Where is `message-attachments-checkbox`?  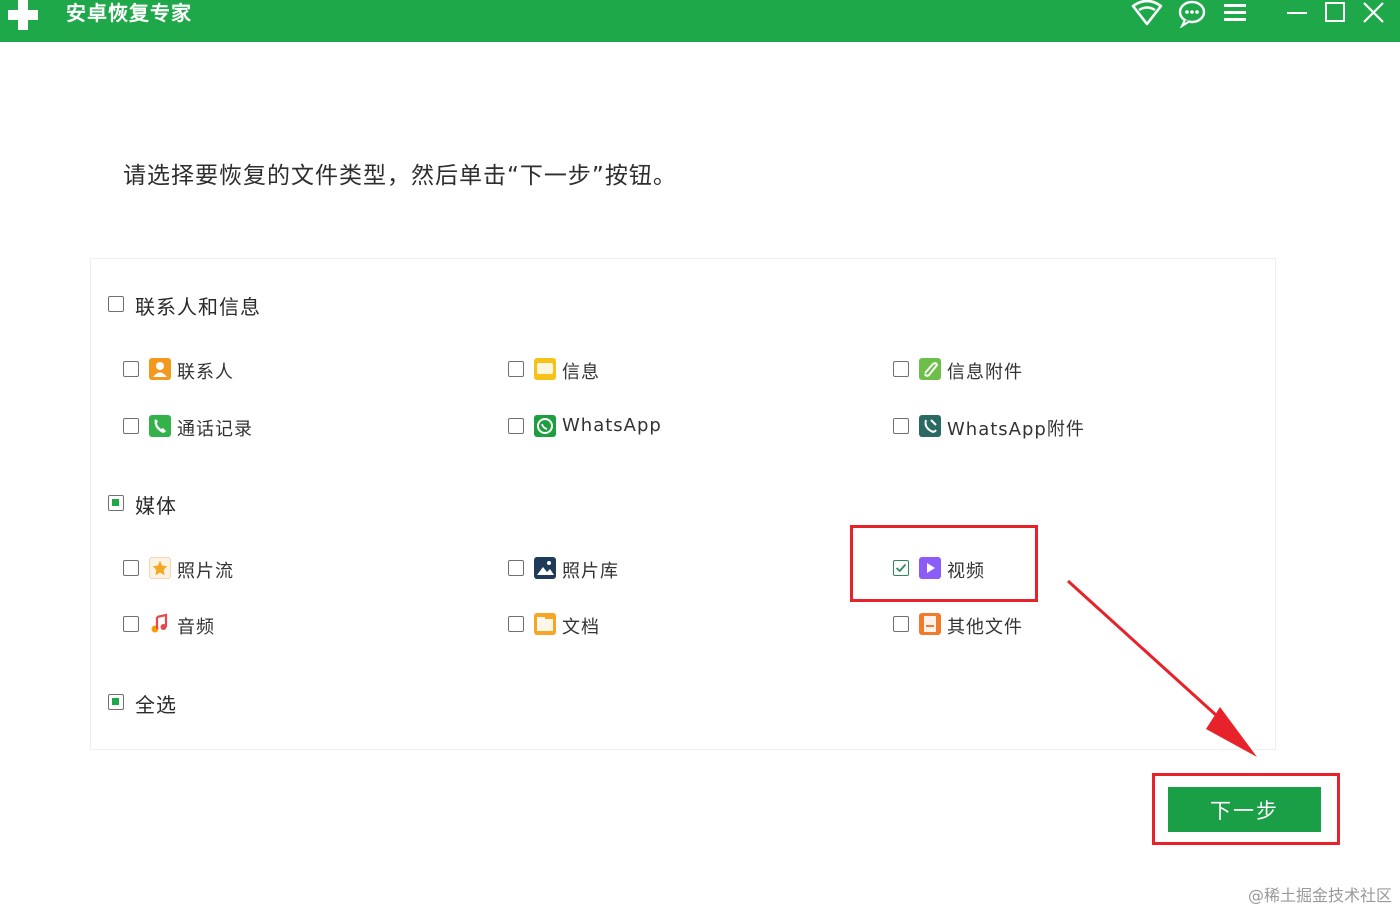
message-attachments-checkbox is located at coordinates (901, 369).